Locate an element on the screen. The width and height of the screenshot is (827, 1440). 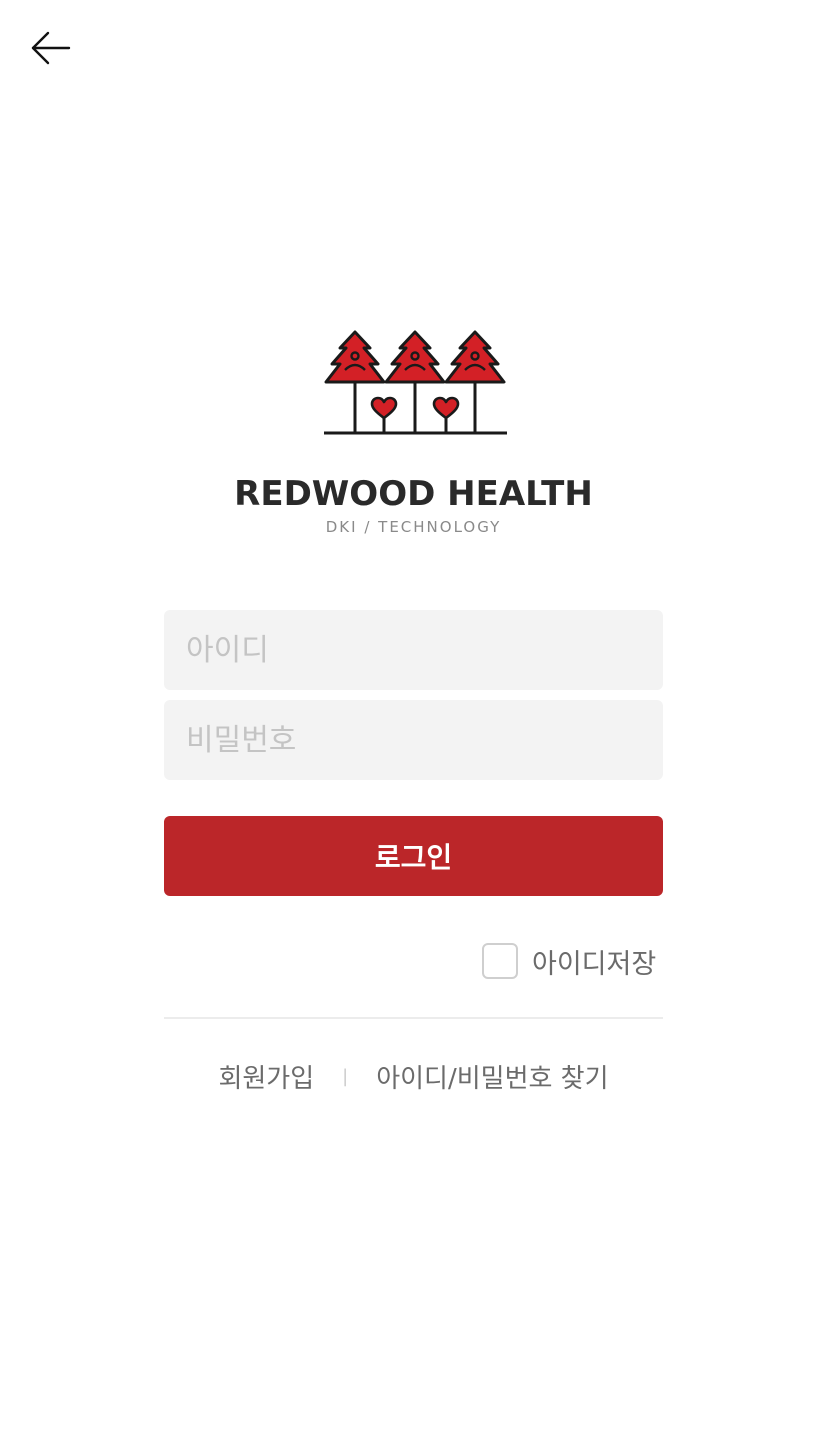
remember-id-label: 아이디저장 is located at coordinates (594, 964).